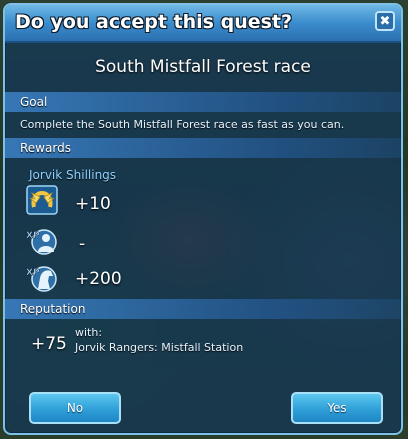 The width and height of the screenshot is (408, 439). I want to click on reputation-value: +75, so click(49, 344).